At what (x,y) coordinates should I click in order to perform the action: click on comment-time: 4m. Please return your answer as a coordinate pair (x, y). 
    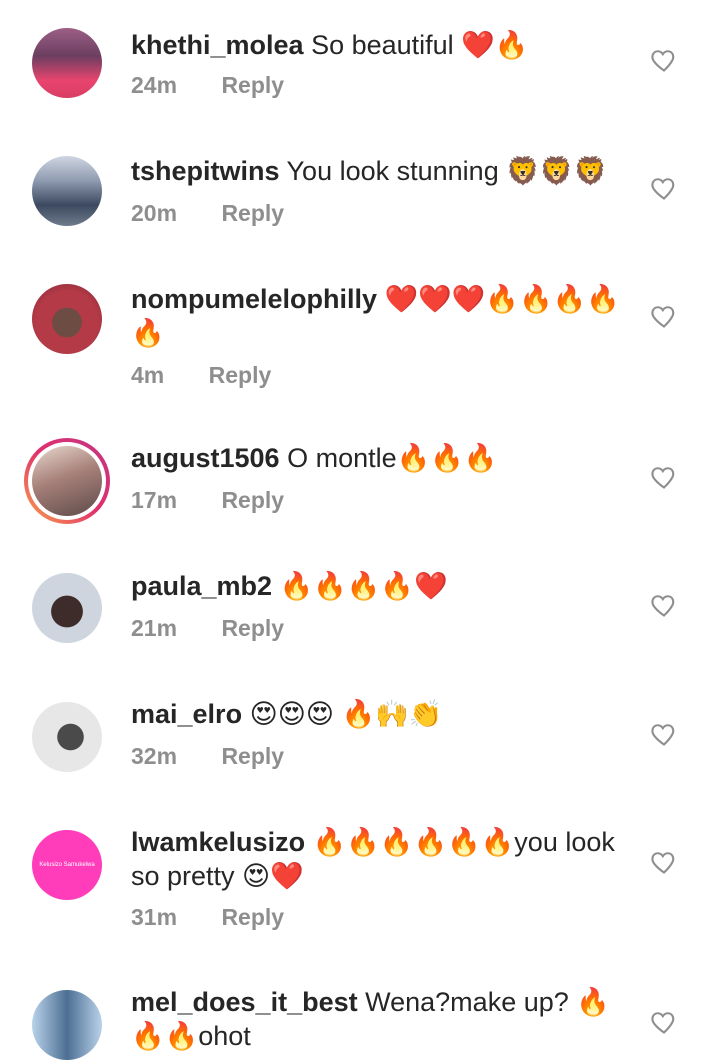
    Looking at the image, I should click on (148, 375).